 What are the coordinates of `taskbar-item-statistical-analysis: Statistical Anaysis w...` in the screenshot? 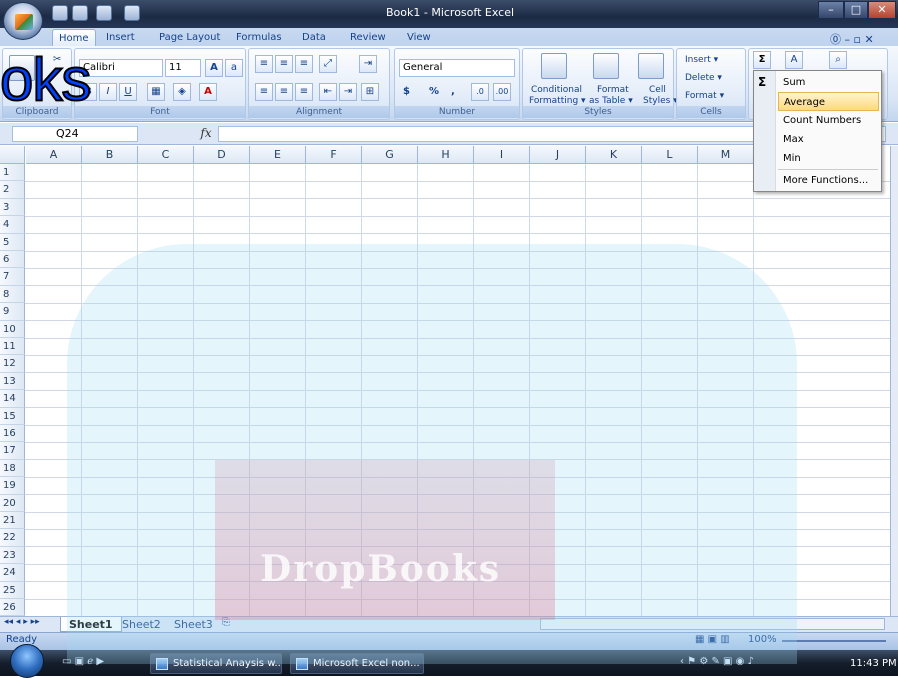 It's located at (216, 663).